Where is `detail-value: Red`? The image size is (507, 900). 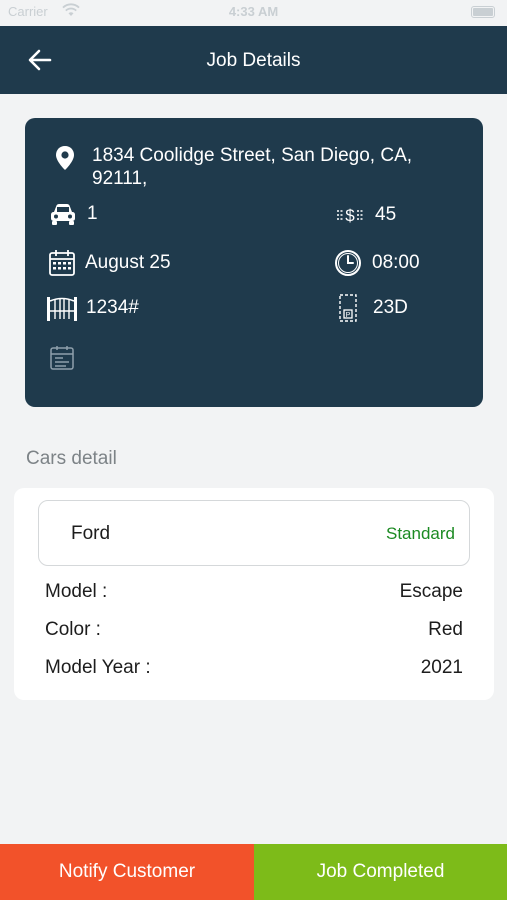 detail-value: Red is located at coordinates (445, 629).